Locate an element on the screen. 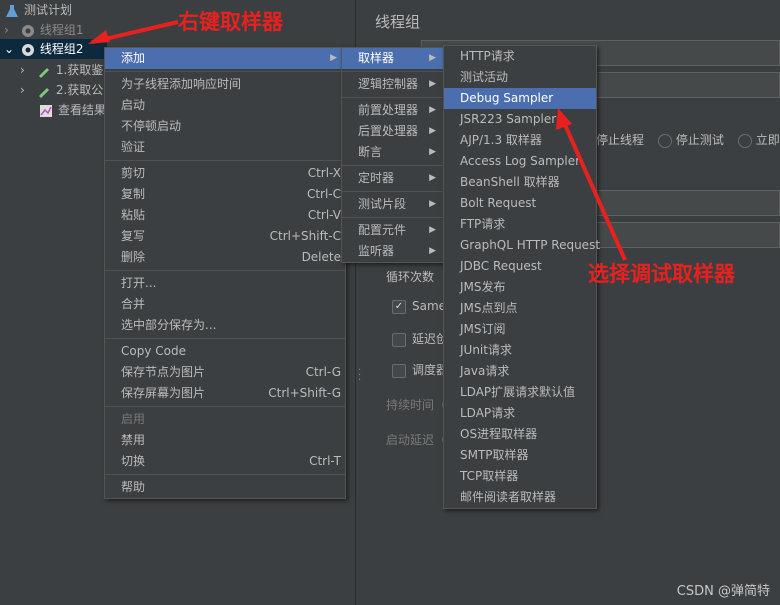 The height and width of the screenshot is (605, 780). tree-item-http-1: › 1.获取鉴 is located at coordinates (61, 70).